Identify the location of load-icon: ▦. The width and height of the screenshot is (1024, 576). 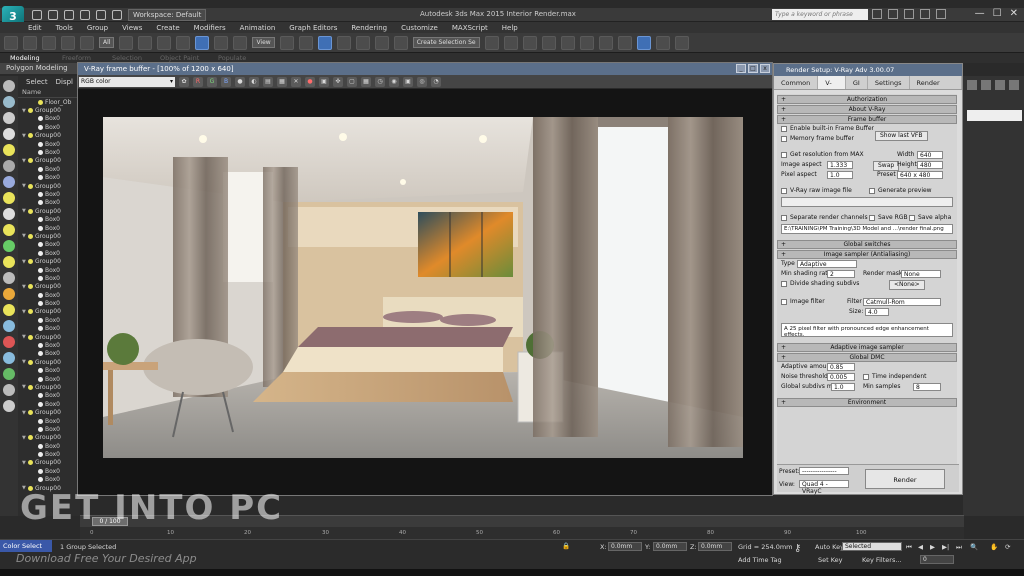
(282, 81).